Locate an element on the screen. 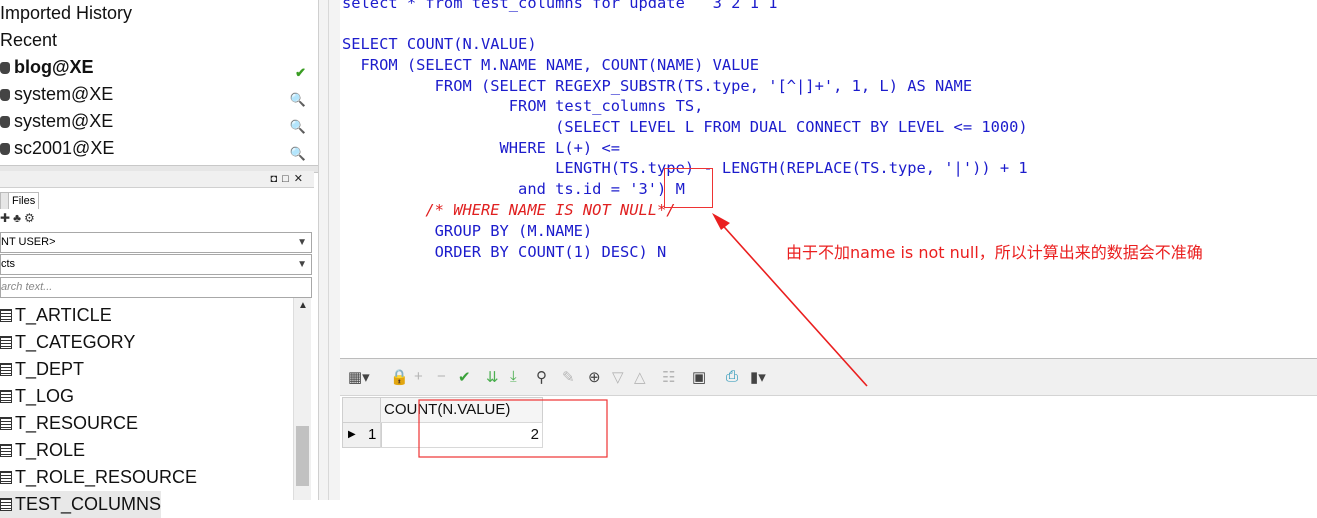 The image size is (1317, 518). panel-titlebar: ◘□✕ is located at coordinates (157, 179).